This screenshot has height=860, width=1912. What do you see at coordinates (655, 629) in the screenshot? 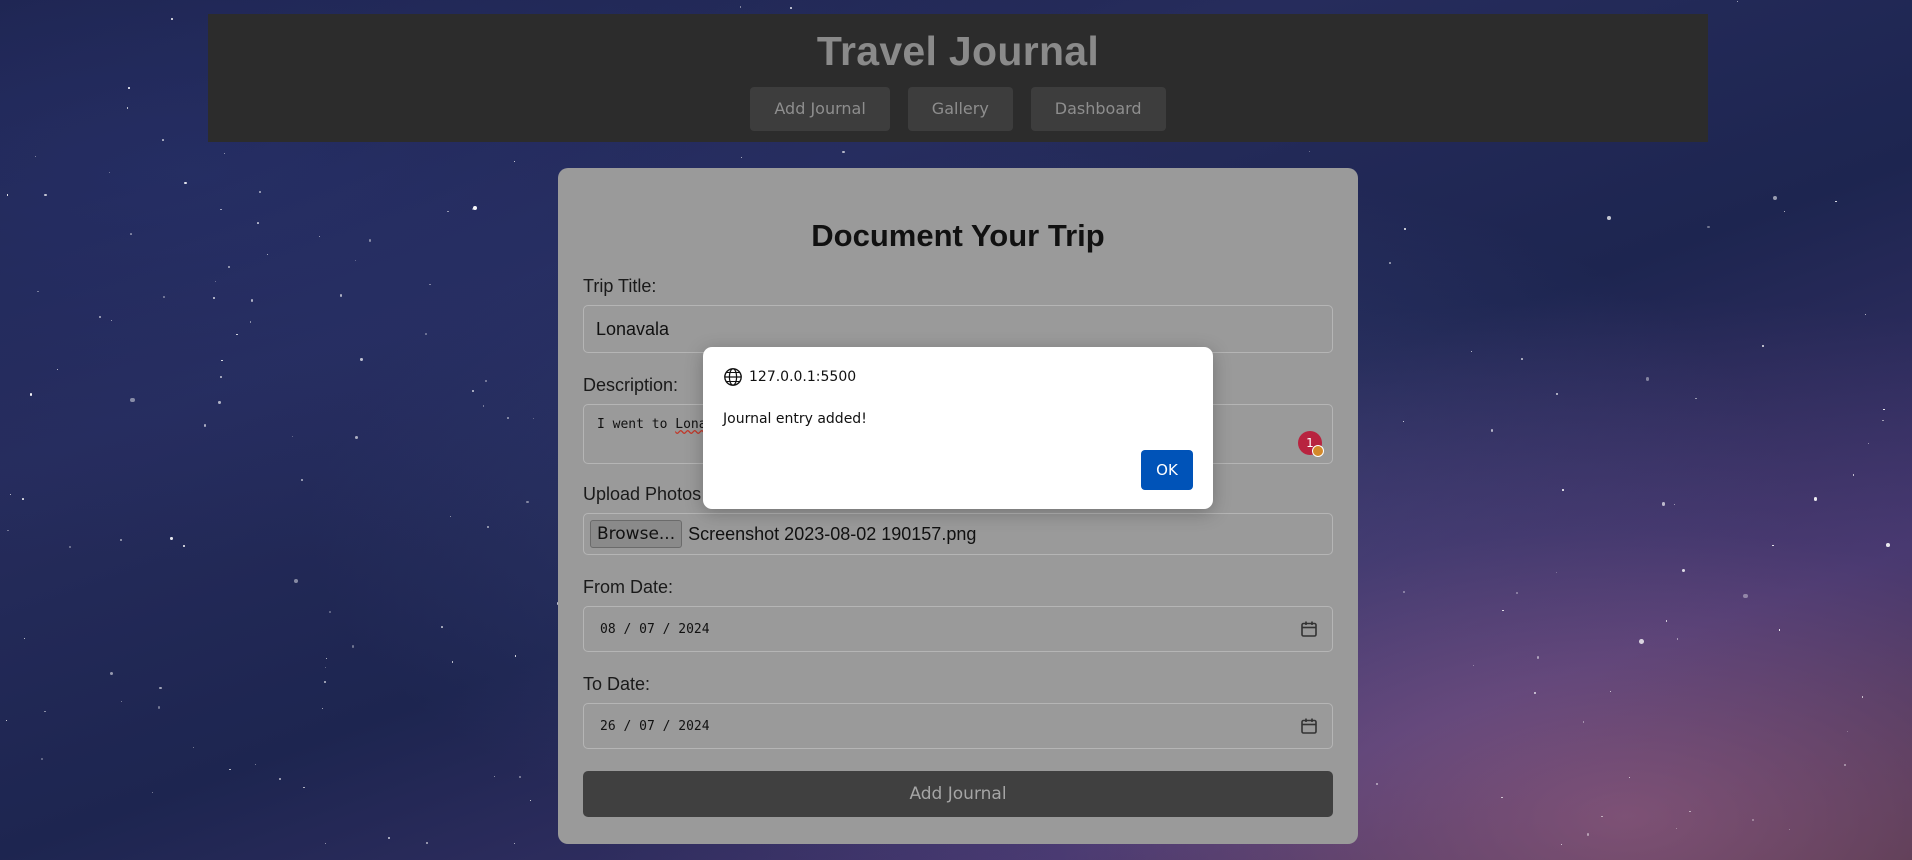
I see `from-date-value: 08 / 07 / 2024` at bounding box center [655, 629].